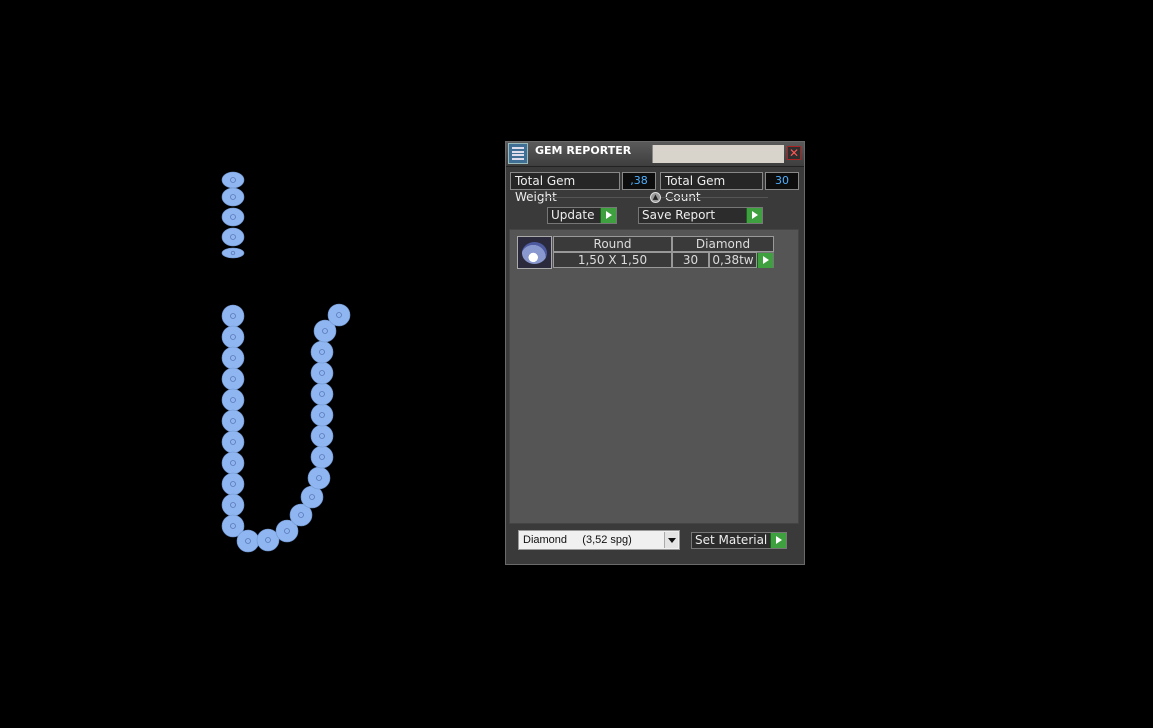  What do you see at coordinates (565, 188) in the screenshot?
I see `total-gem-weight-label: Total Gem Weight` at bounding box center [565, 188].